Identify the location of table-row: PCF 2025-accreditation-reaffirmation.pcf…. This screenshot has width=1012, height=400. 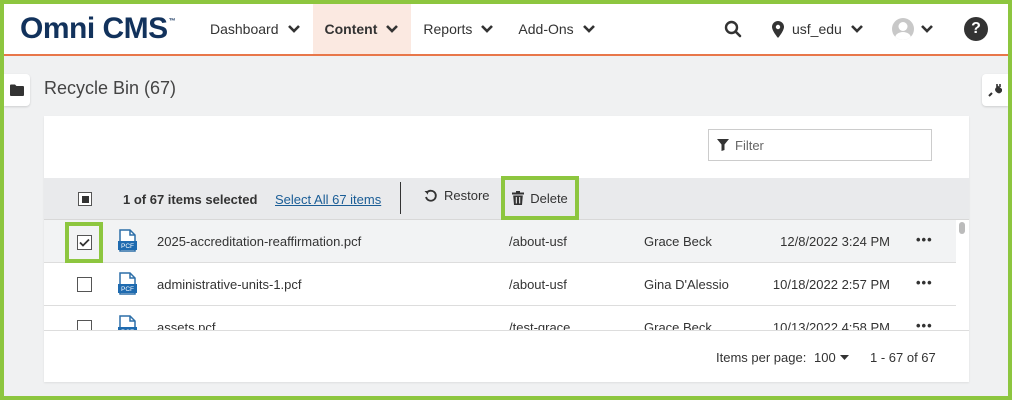
(500, 241).